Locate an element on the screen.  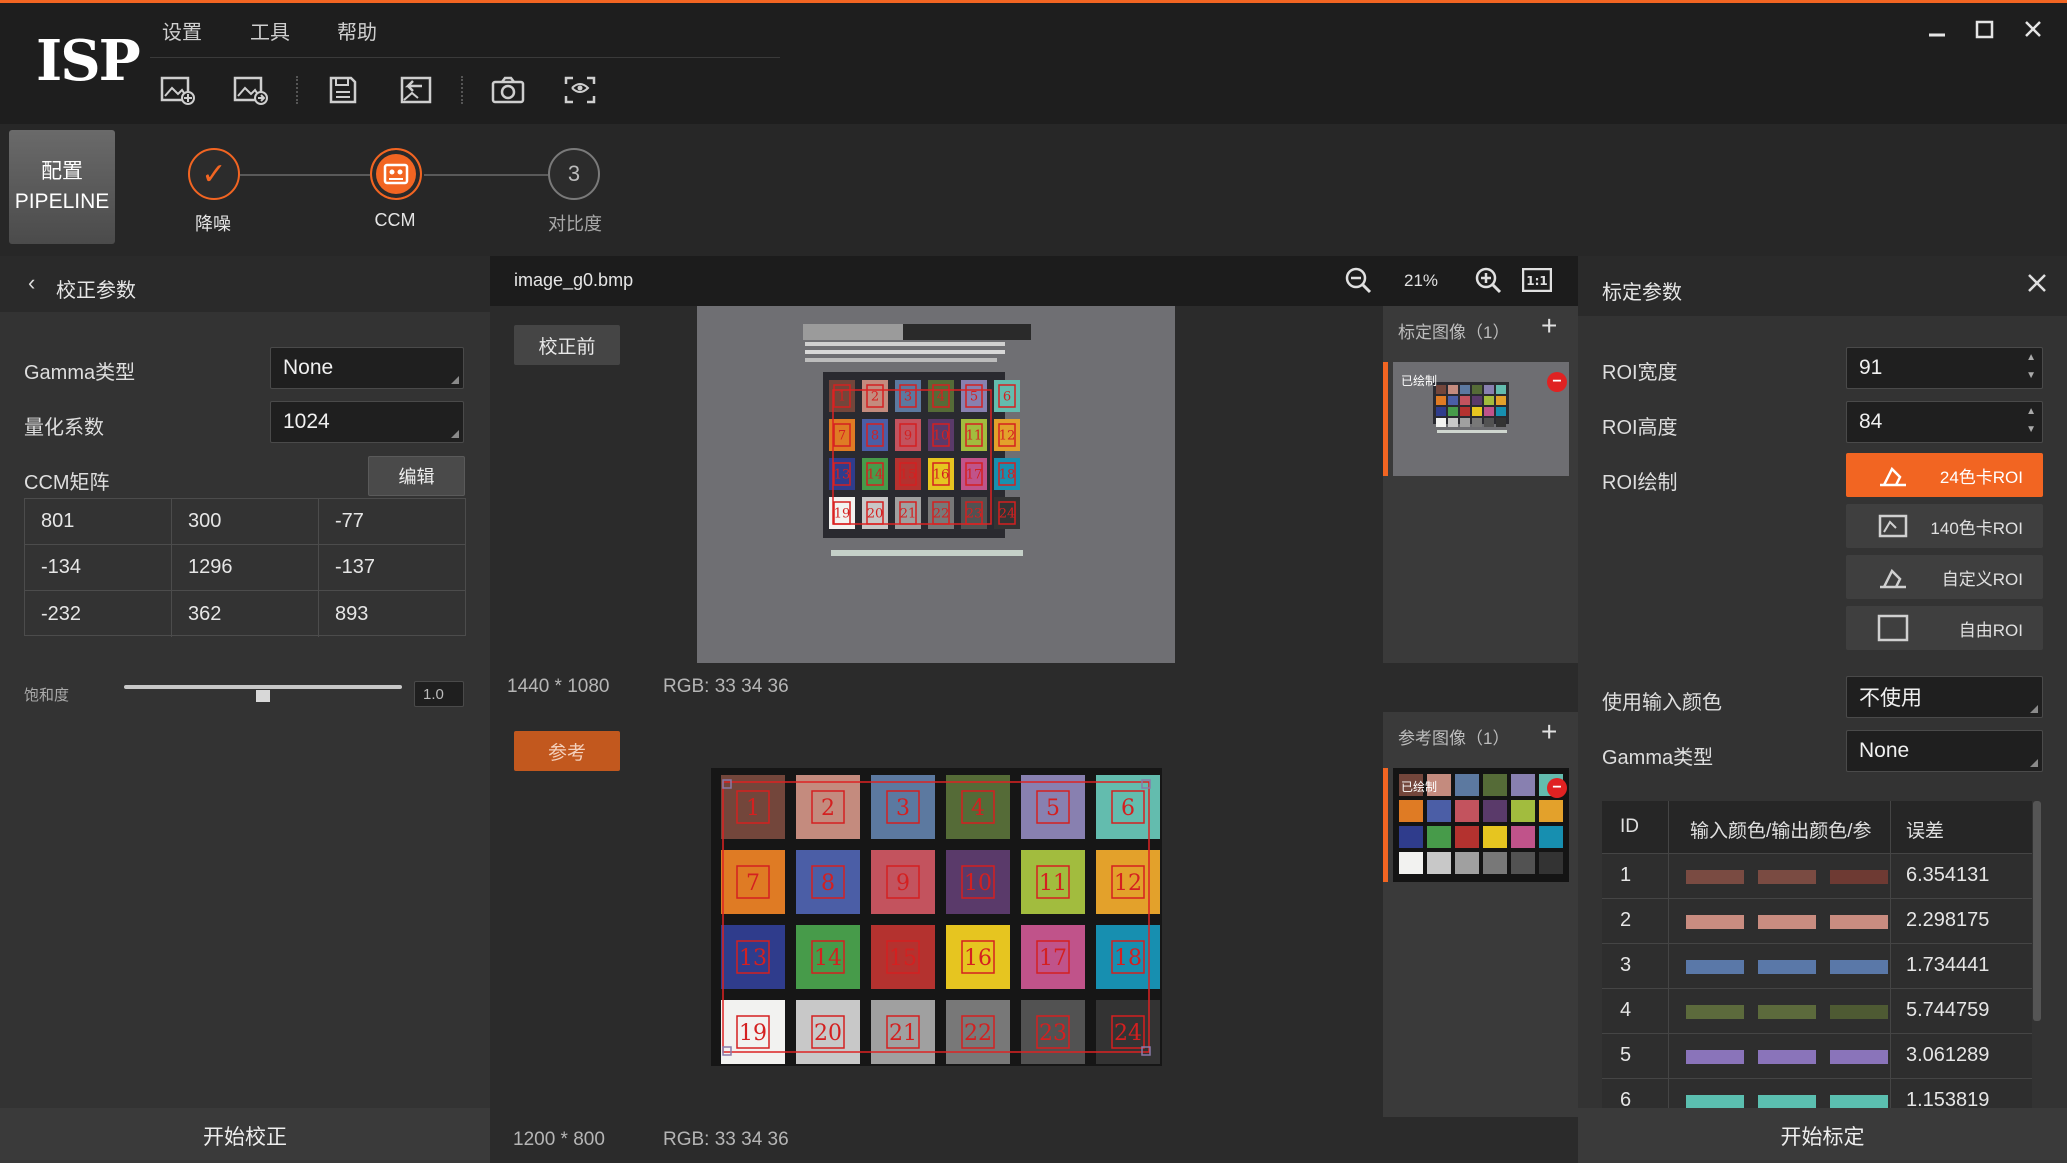
right-gamma-label: Gamma类型 is located at coordinates (1658, 758).